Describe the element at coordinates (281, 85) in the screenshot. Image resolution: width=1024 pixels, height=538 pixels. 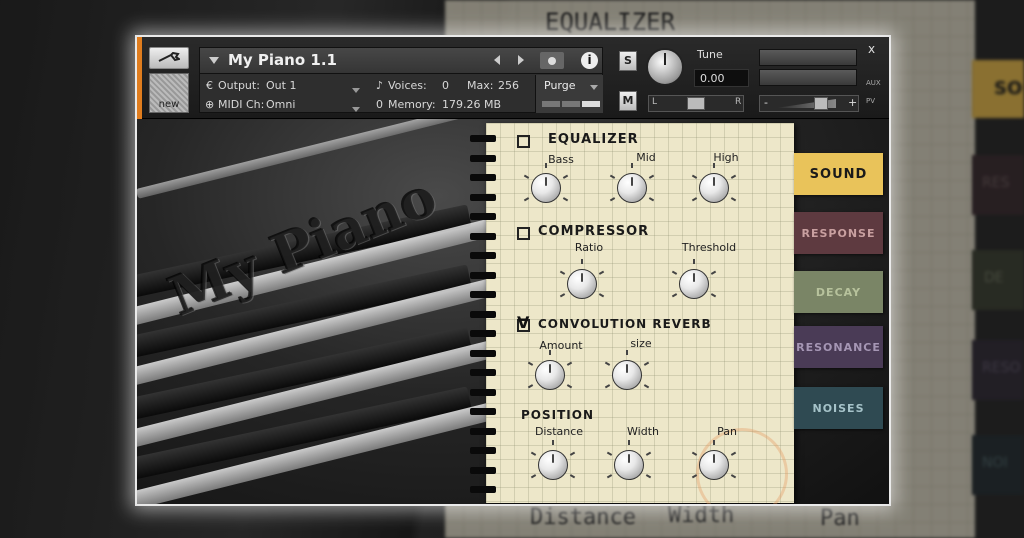
I see `output-value: Out 1` at that location.